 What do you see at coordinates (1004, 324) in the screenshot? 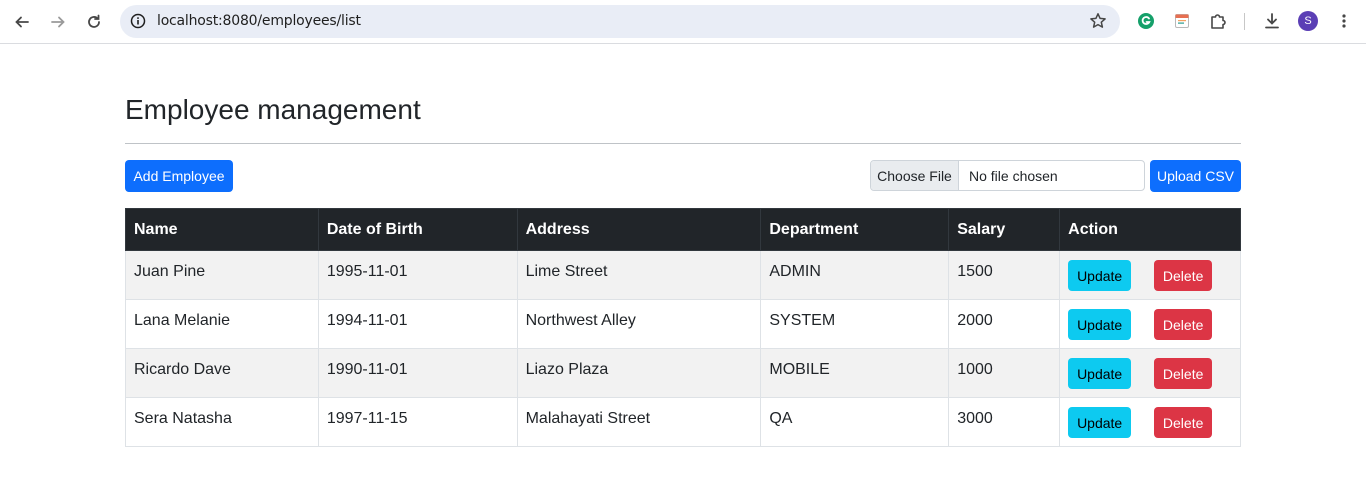
I see `cell-salary: 2000` at bounding box center [1004, 324].